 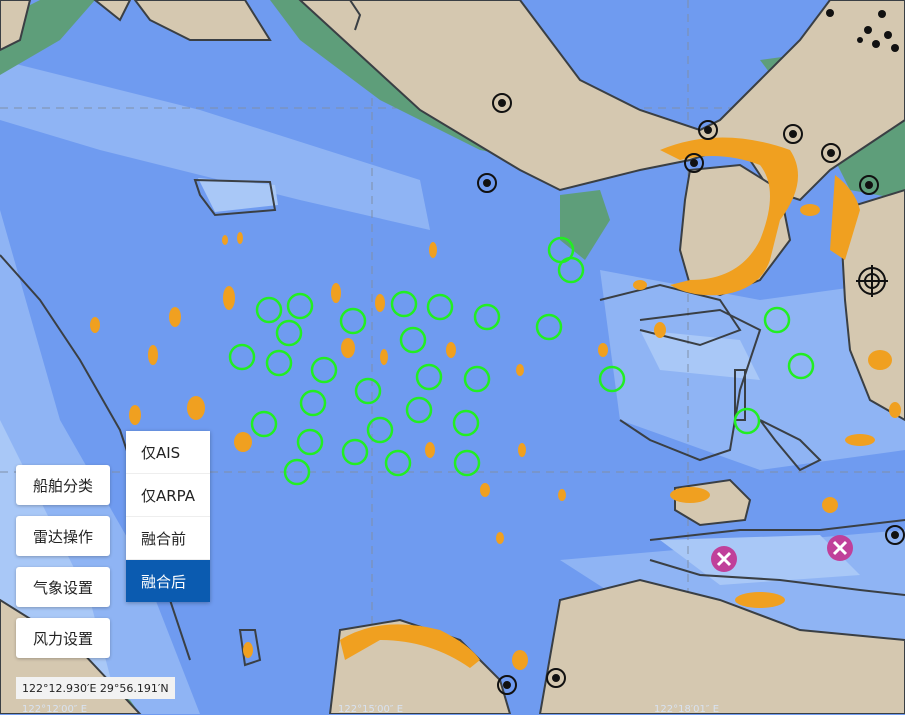 What do you see at coordinates (168, 581) in the screenshot?
I see `menu-item-after-fusion: 融合后` at bounding box center [168, 581].